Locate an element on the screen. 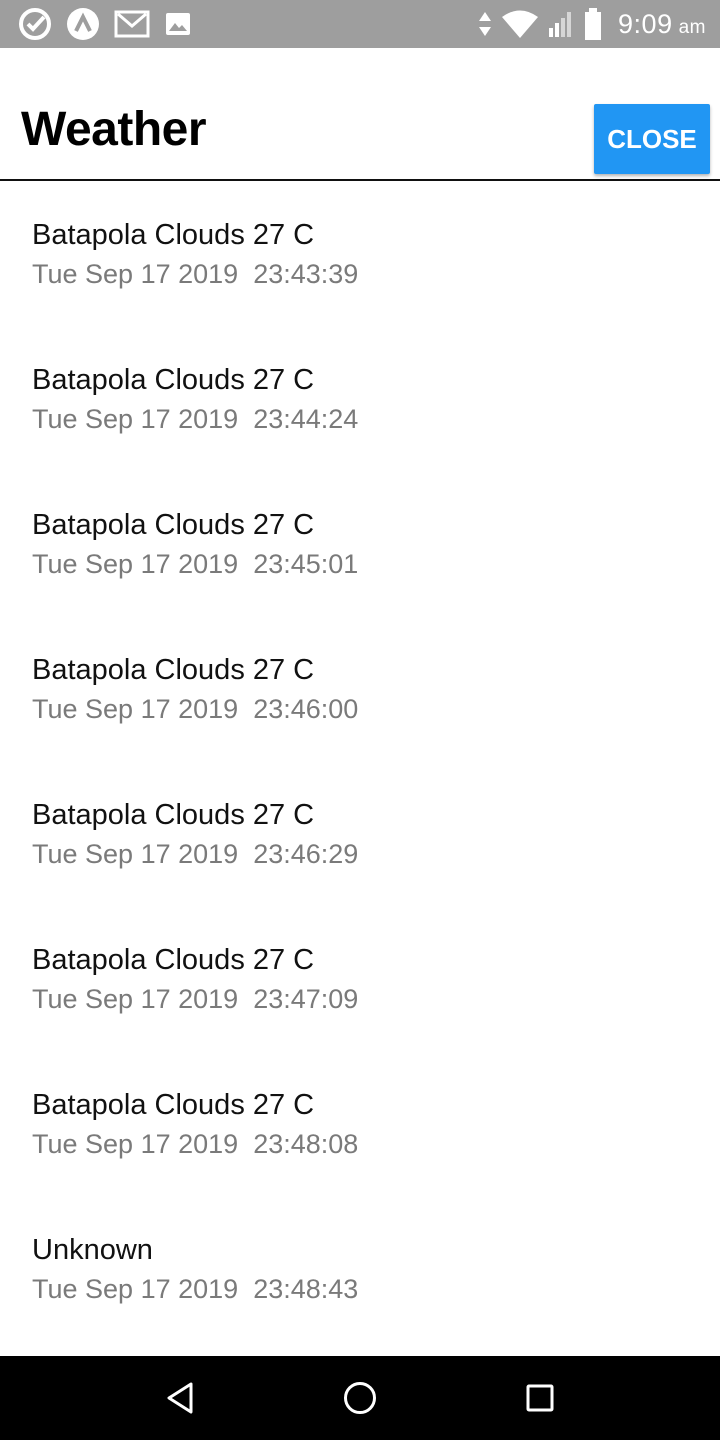  image-icon is located at coordinates (178, 24).